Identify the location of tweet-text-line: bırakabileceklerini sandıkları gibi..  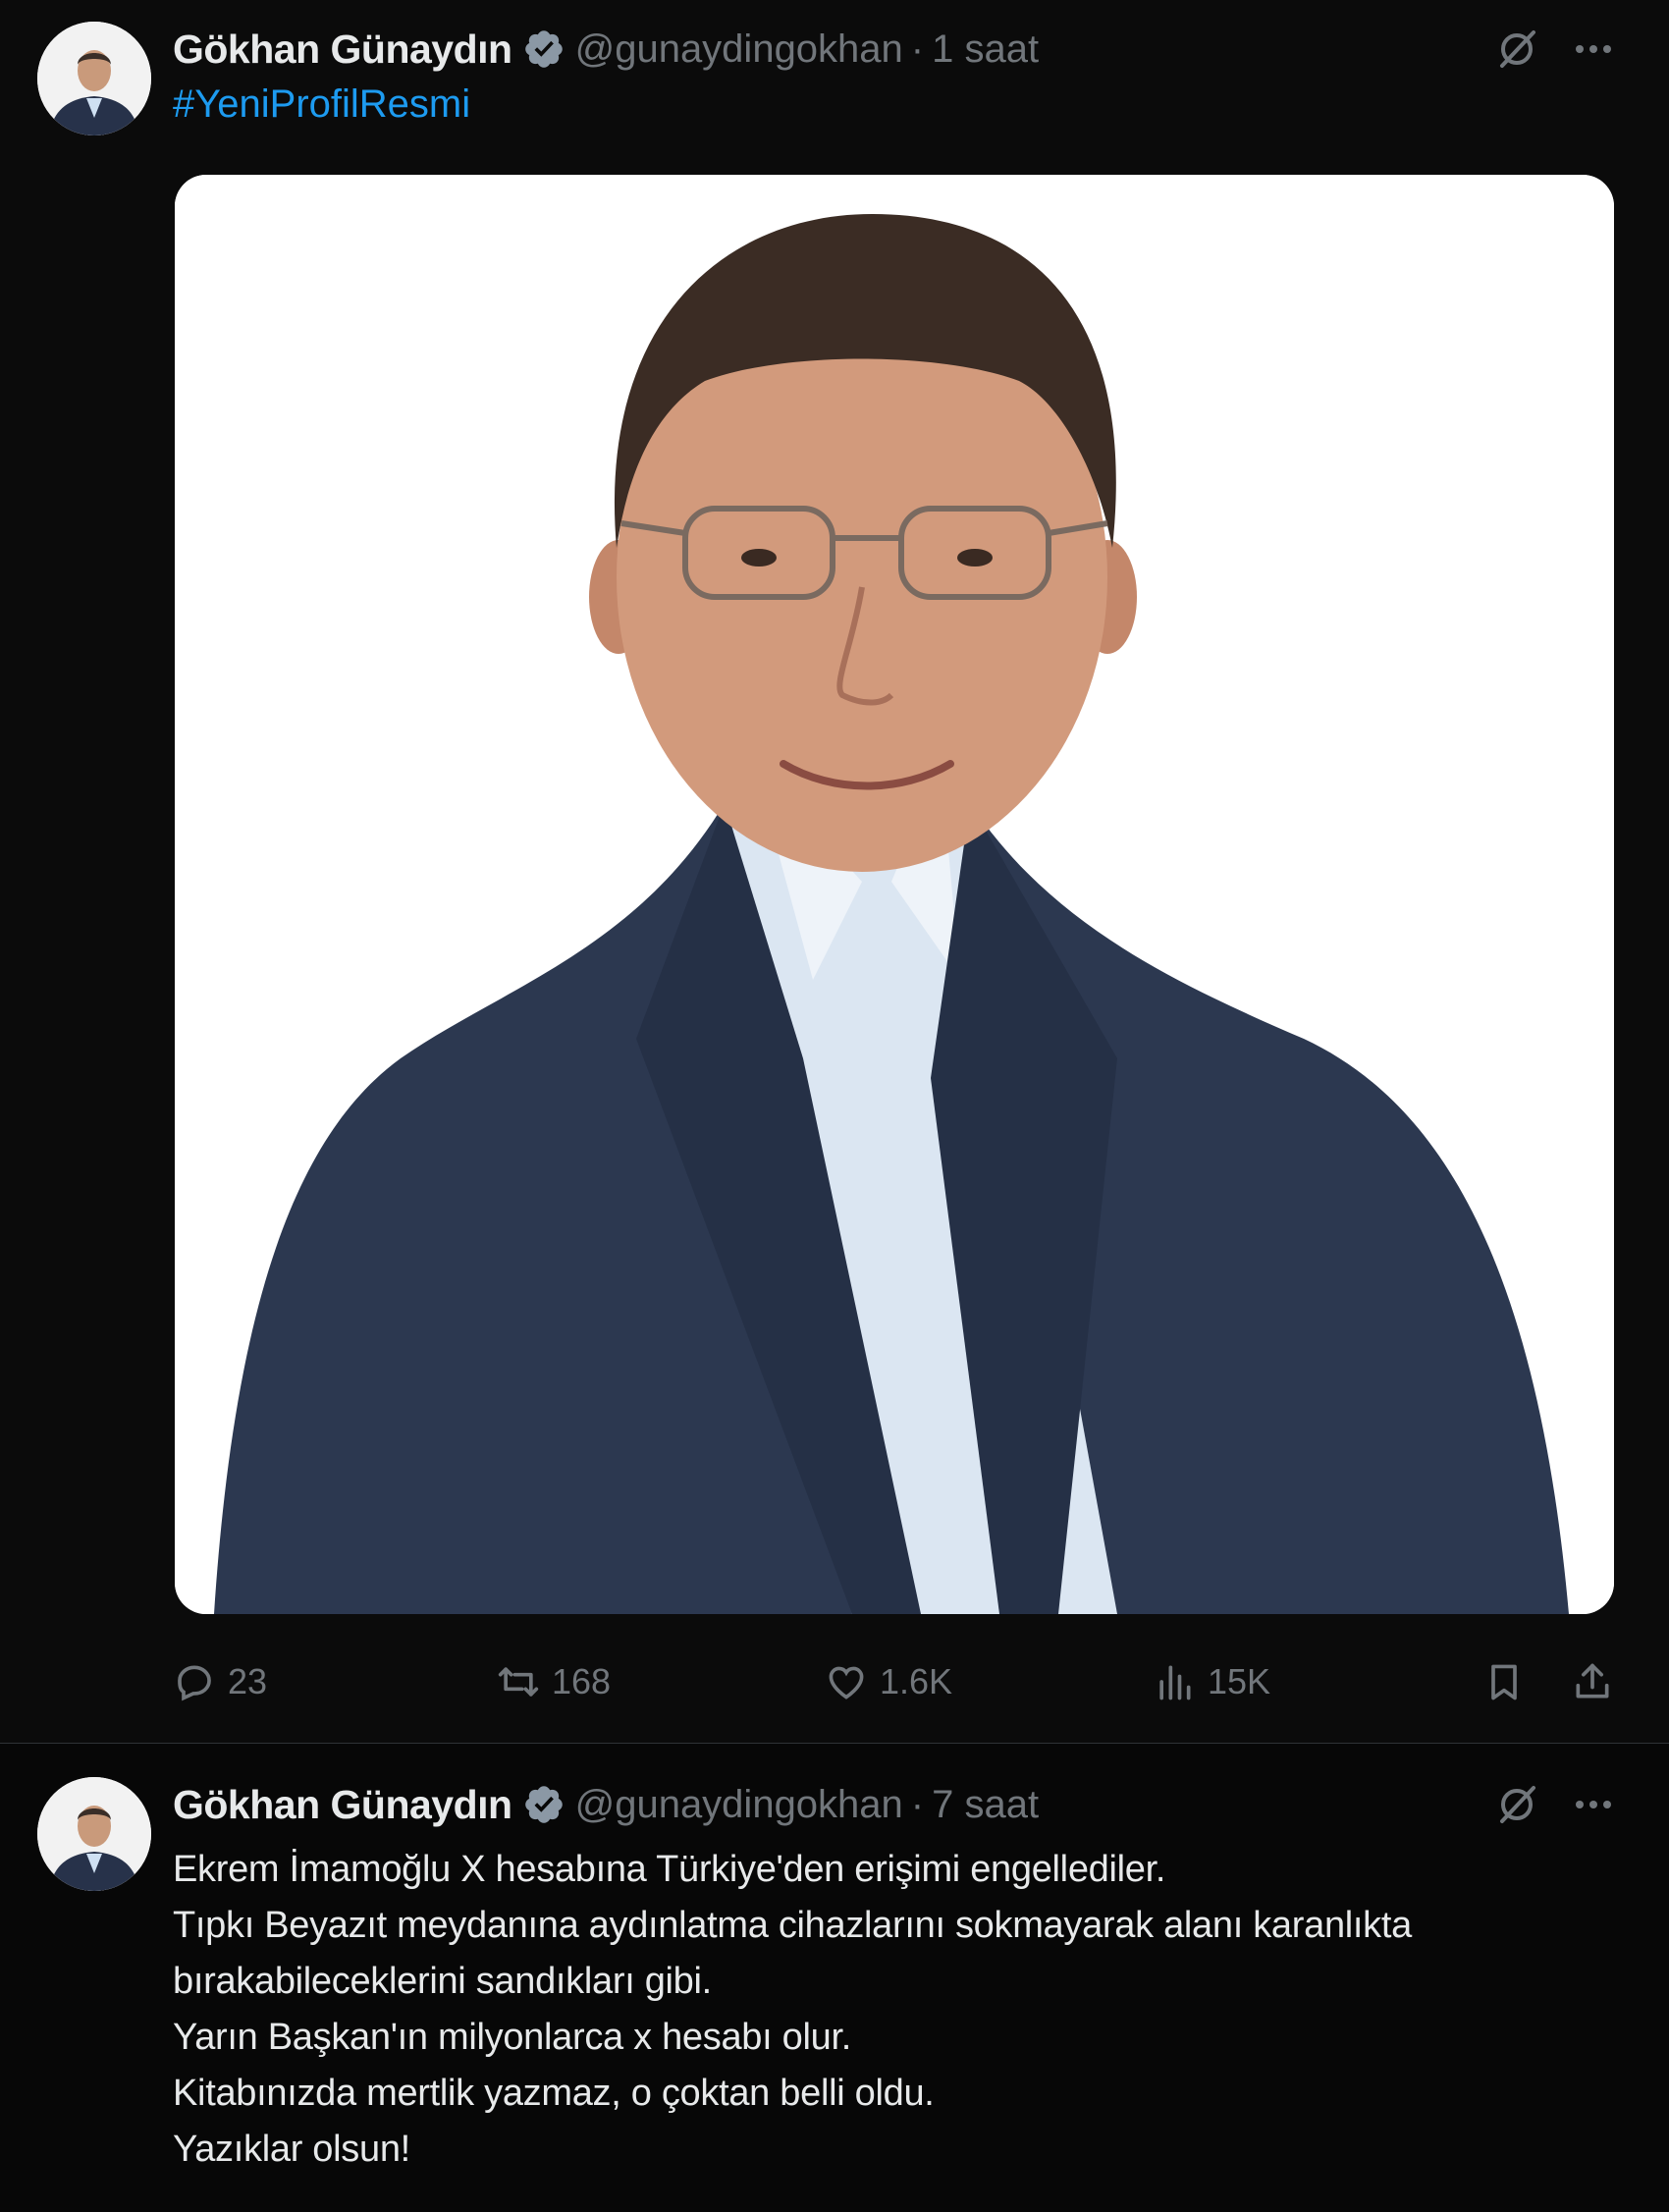
(442, 1981).